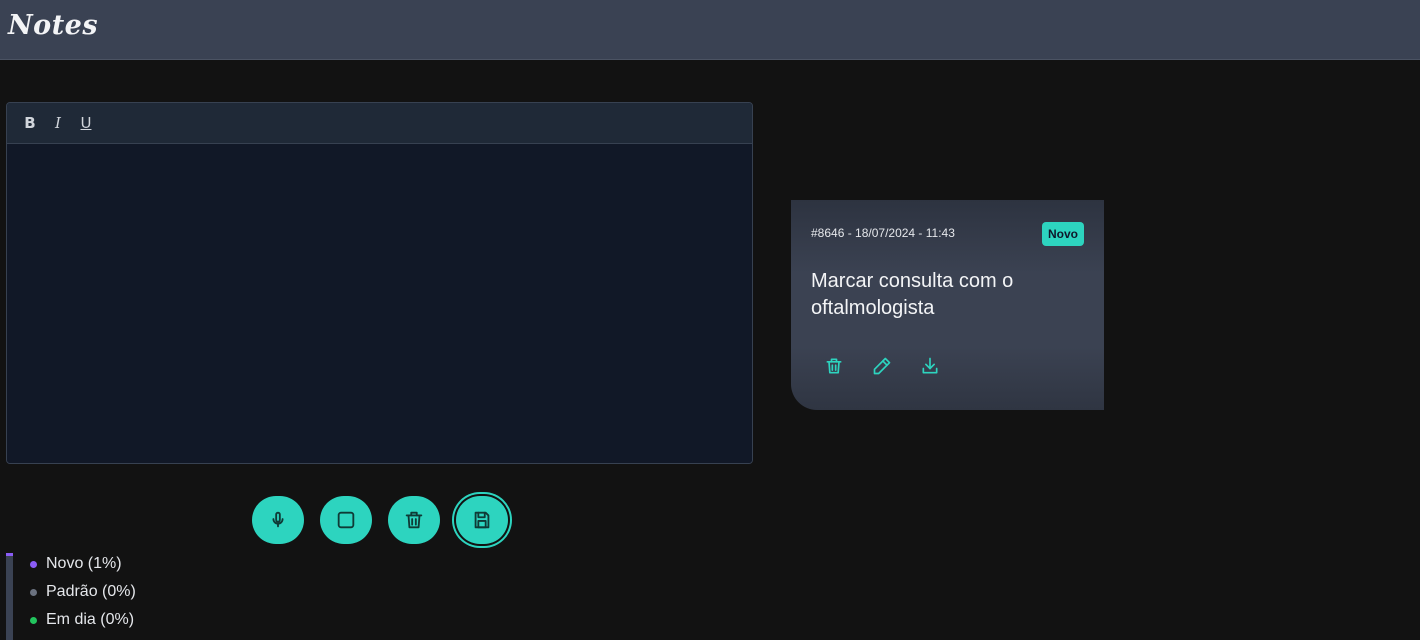 The height and width of the screenshot is (640, 1420). Describe the element at coordinates (912, 294) in the screenshot. I see `note-text: Marcar consulta com o oftalmologista` at that location.